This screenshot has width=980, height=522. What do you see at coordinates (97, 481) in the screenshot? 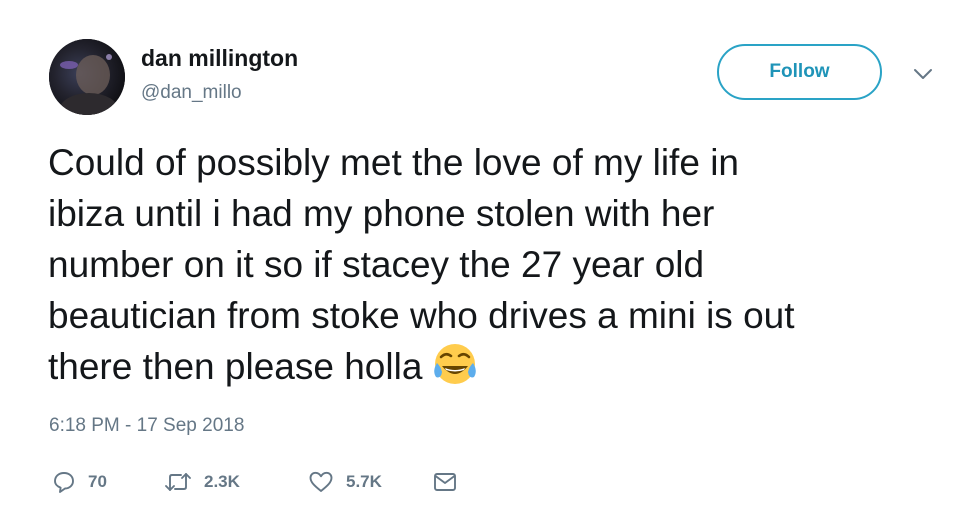
I see `reply-count: 70` at bounding box center [97, 481].